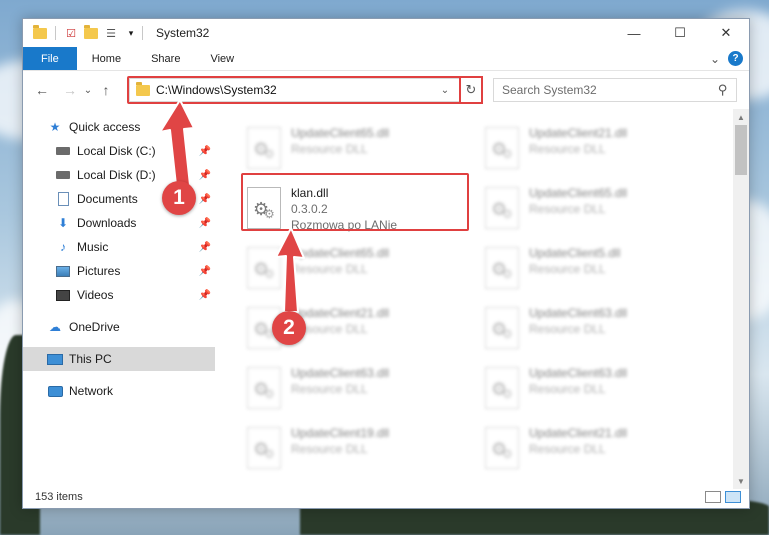 The height and width of the screenshot is (535, 769). What do you see at coordinates (50, 58) in the screenshot?
I see `tab-file: File` at bounding box center [50, 58].